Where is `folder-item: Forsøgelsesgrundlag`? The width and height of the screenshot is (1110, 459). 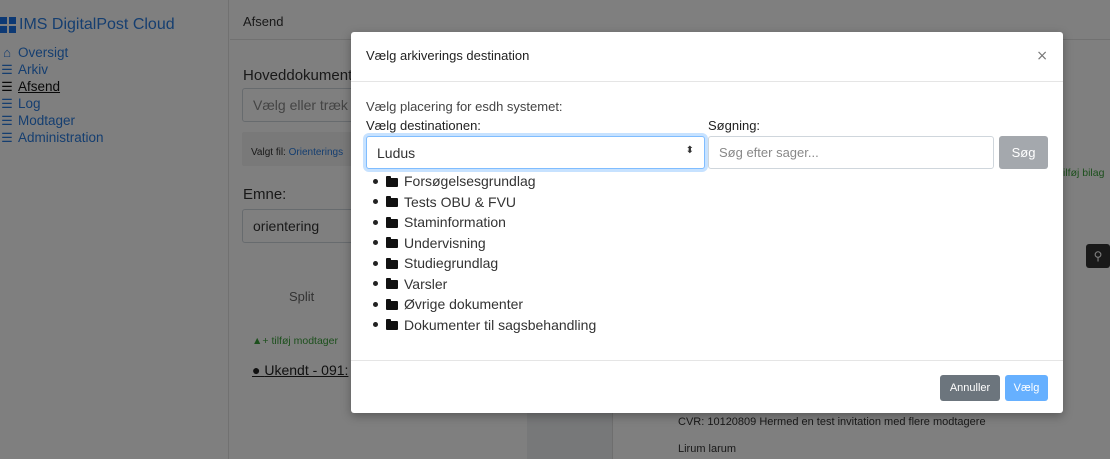
folder-item: Forsøgelsesgrundlag is located at coordinates (484, 181).